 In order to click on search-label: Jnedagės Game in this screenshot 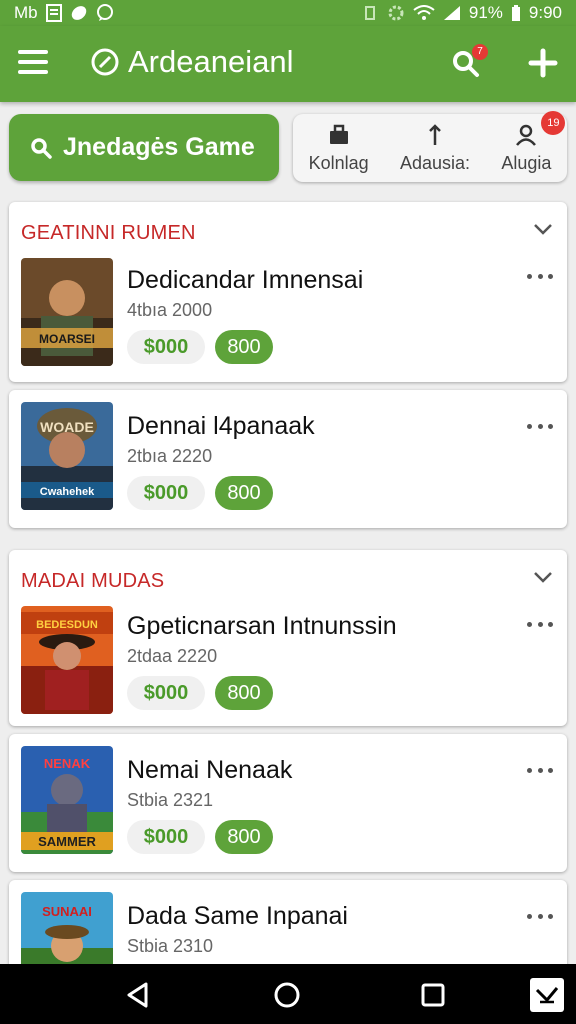, I will do `click(159, 147)`.